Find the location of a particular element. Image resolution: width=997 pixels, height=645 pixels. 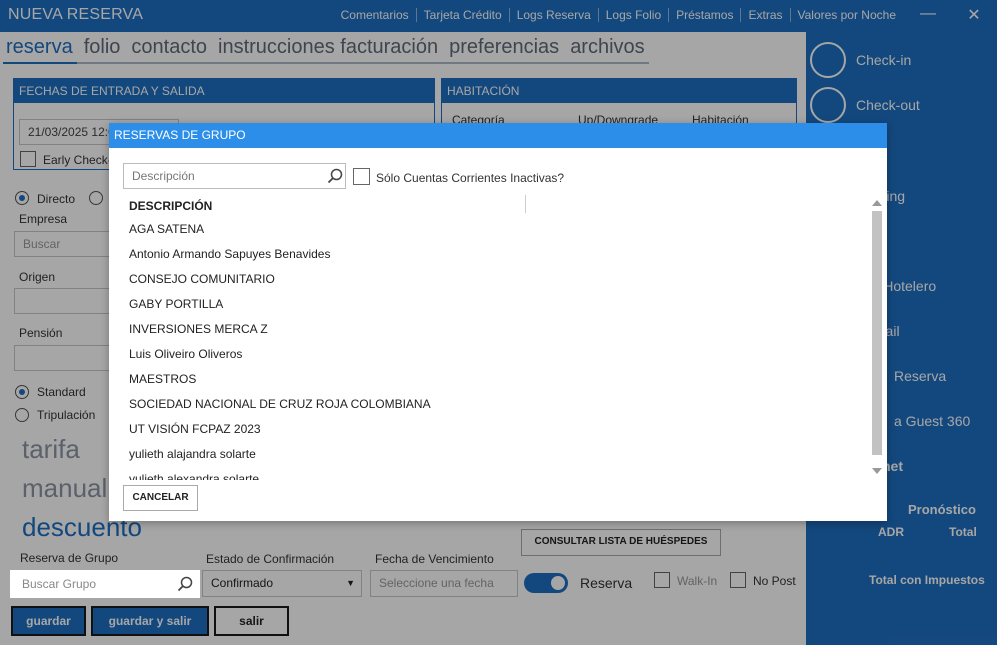

inactive-accounts-checkbox is located at coordinates (361, 176).